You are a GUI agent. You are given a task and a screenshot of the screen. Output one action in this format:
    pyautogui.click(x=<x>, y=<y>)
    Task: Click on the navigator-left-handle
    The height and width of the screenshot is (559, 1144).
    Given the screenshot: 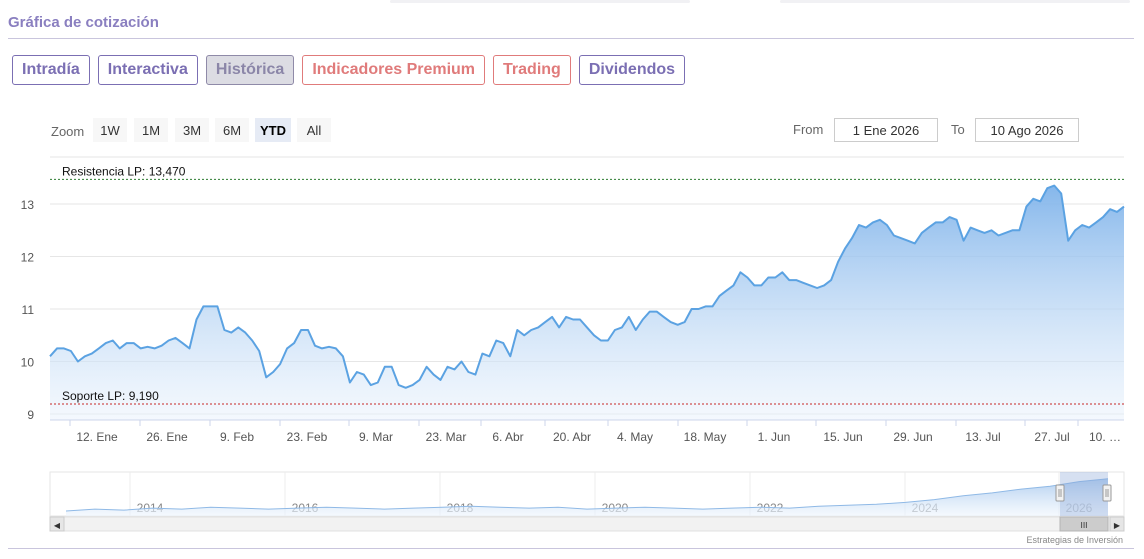 What is the action you would take?
    pyautogui.click(x=1060, y=493)
    